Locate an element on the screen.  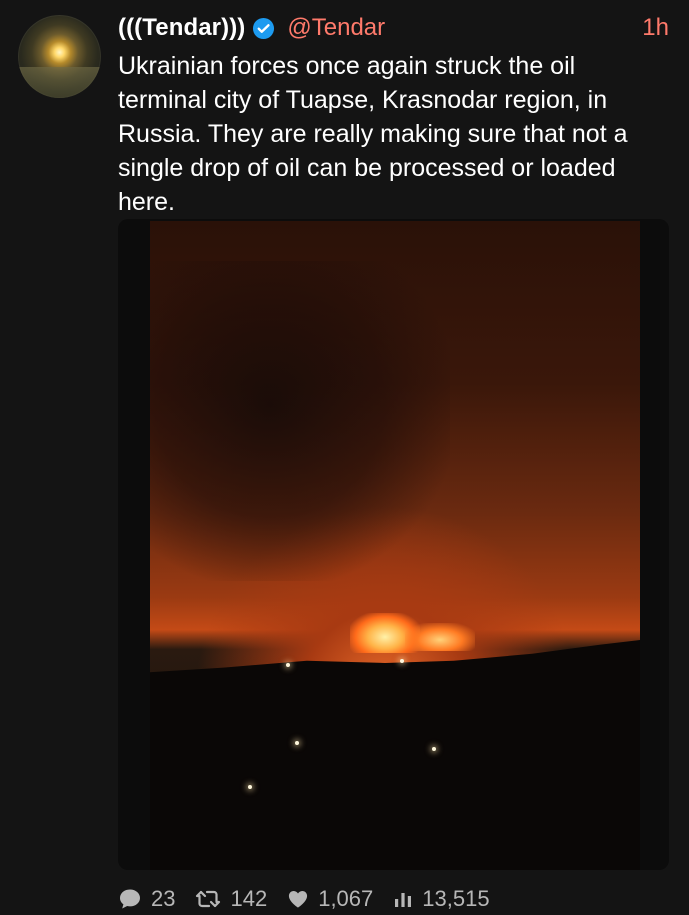
verified-badge-icon is located at coordinates (263, 28).